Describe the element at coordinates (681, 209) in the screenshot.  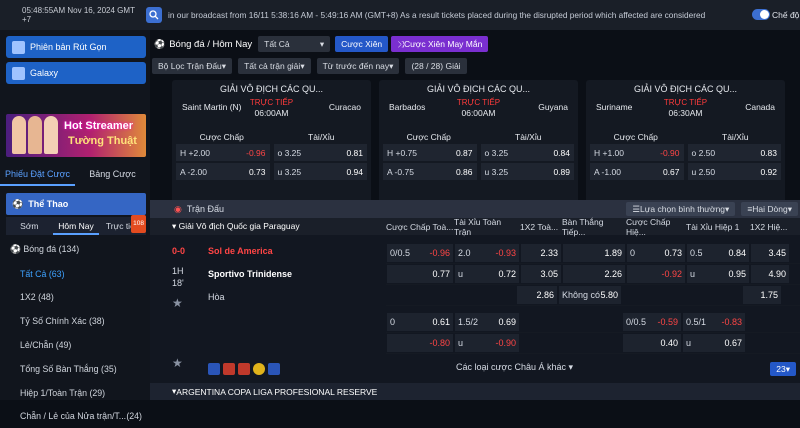
I see `sort-select: ☰ Lựa chọn bình thường ▾` at that location.